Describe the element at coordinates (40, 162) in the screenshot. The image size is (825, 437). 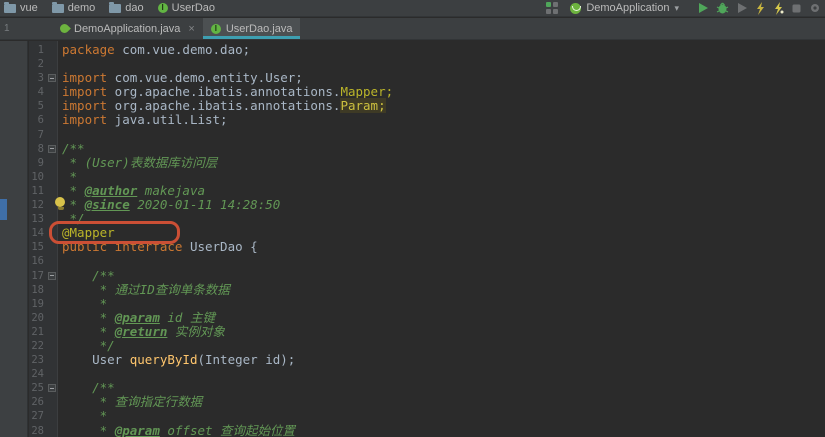
I see `line-number: 9` at that location.